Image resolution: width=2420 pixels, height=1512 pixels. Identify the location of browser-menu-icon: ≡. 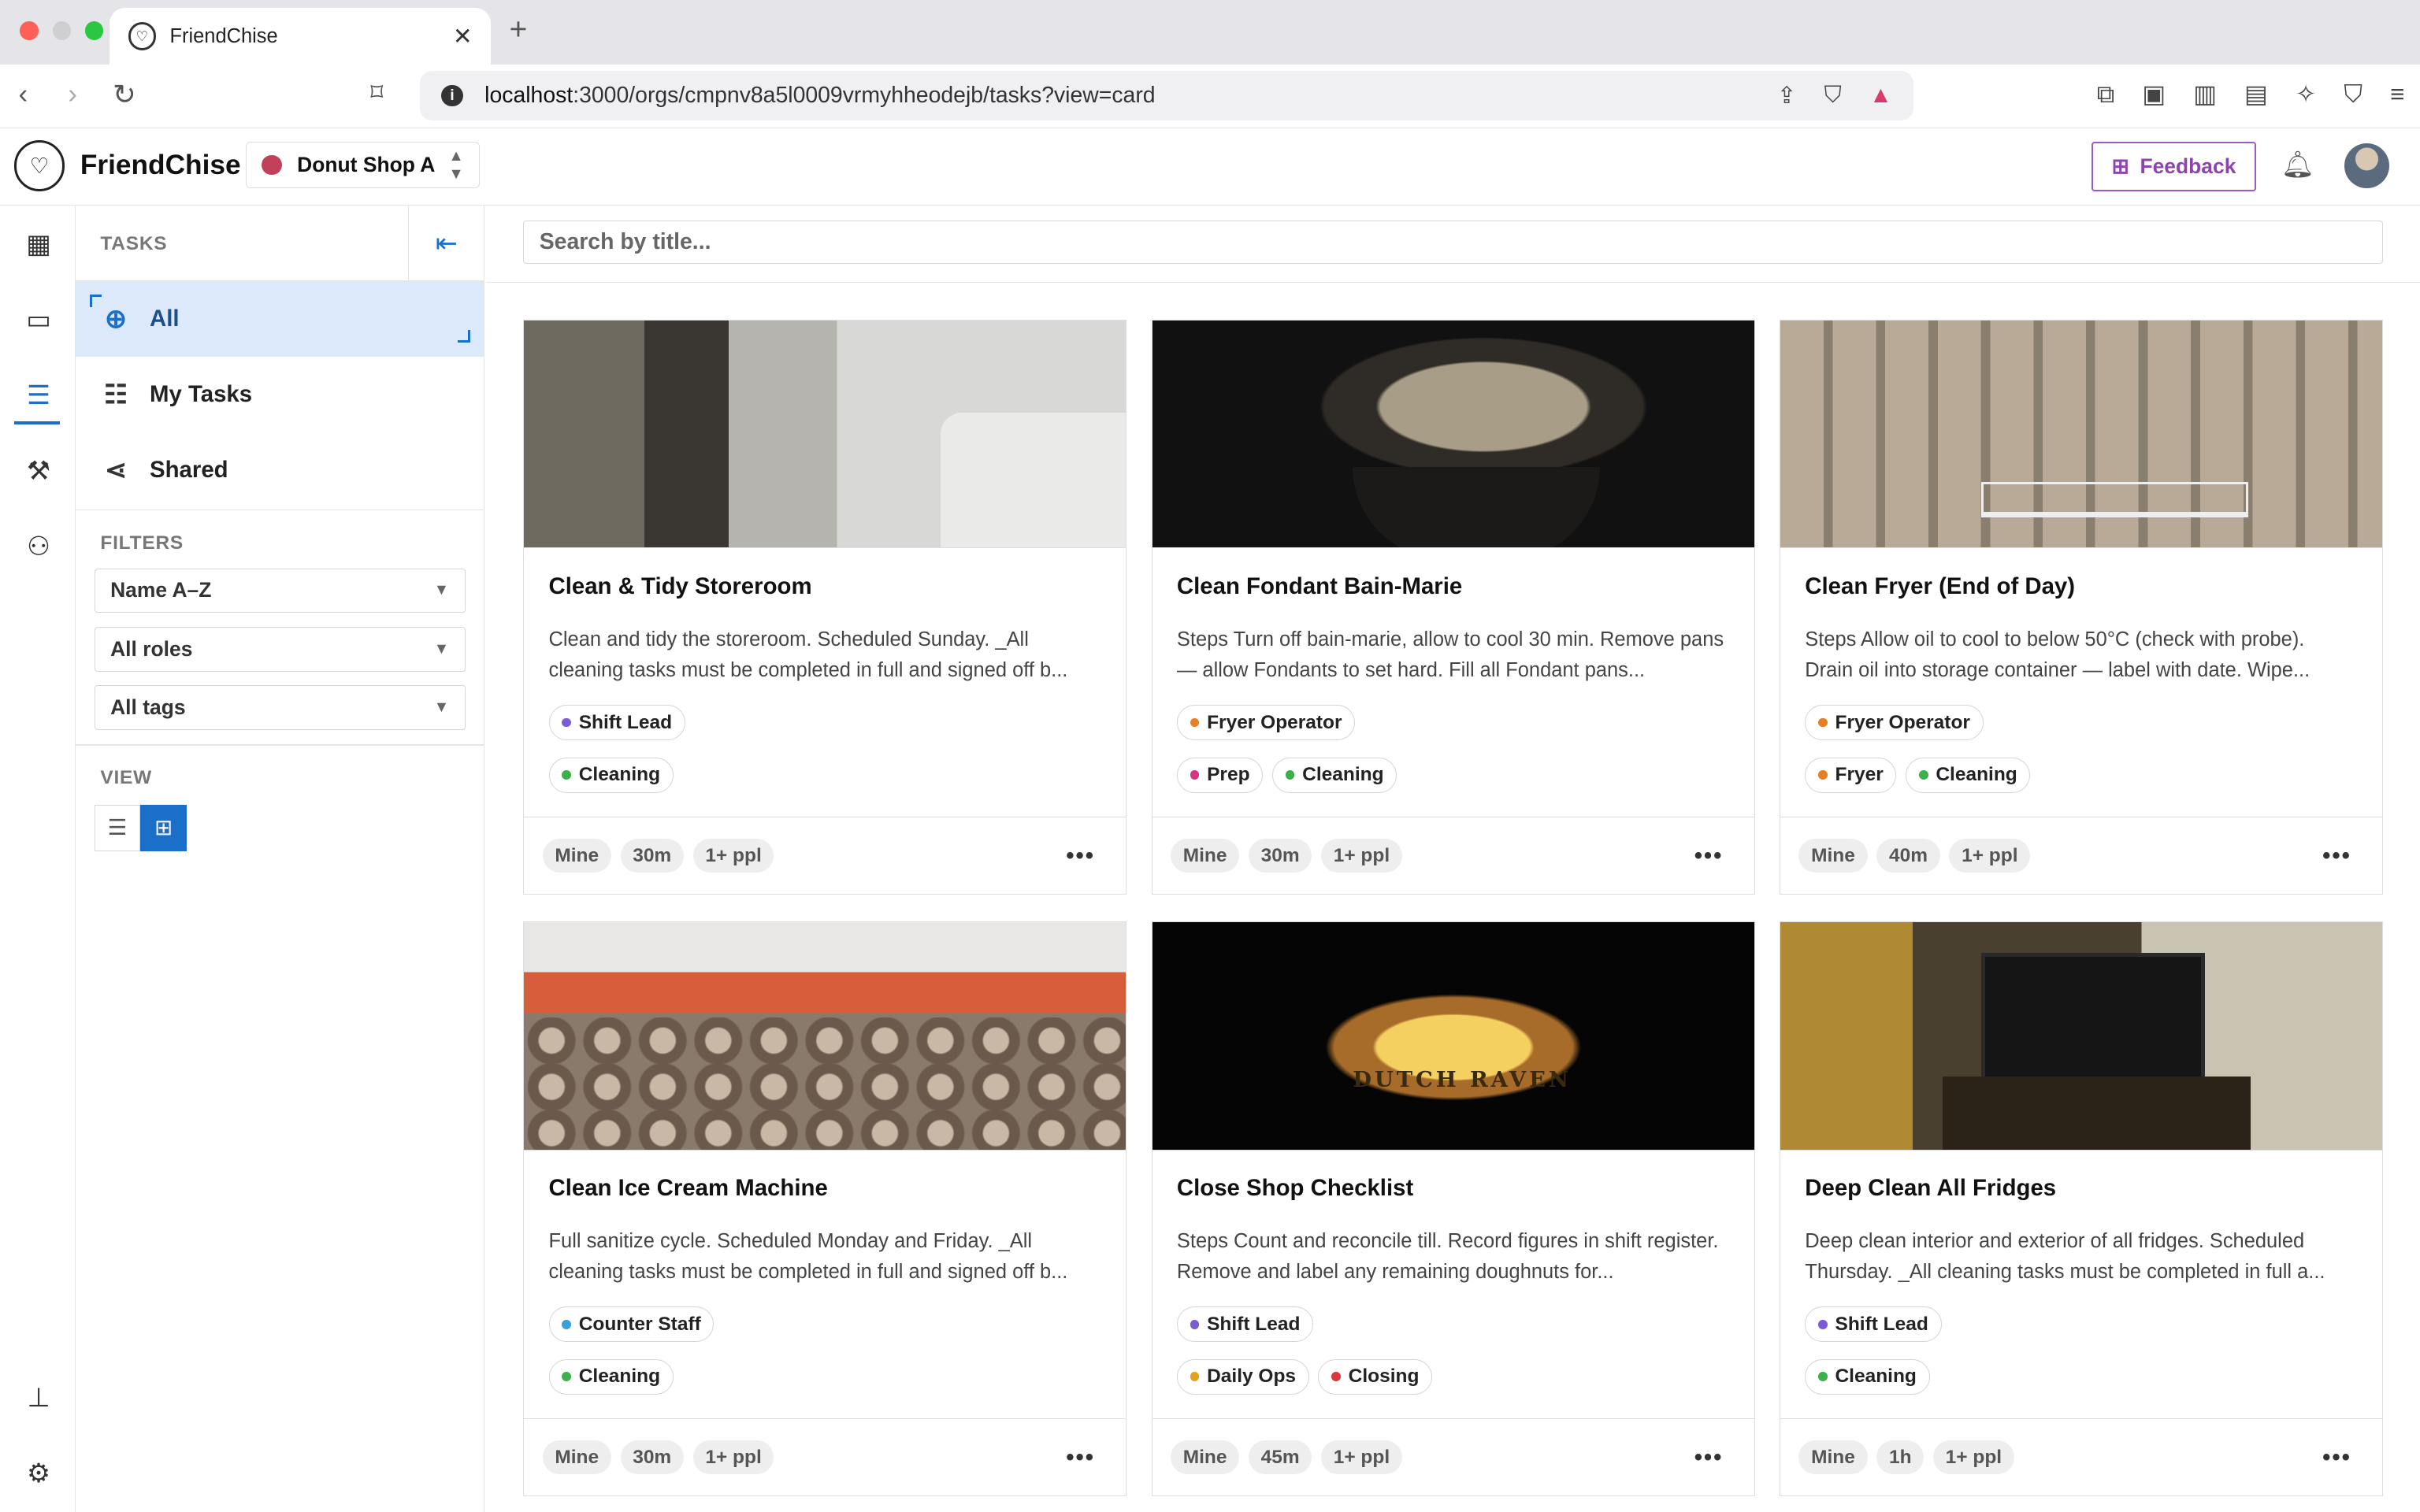
(2397, 94).